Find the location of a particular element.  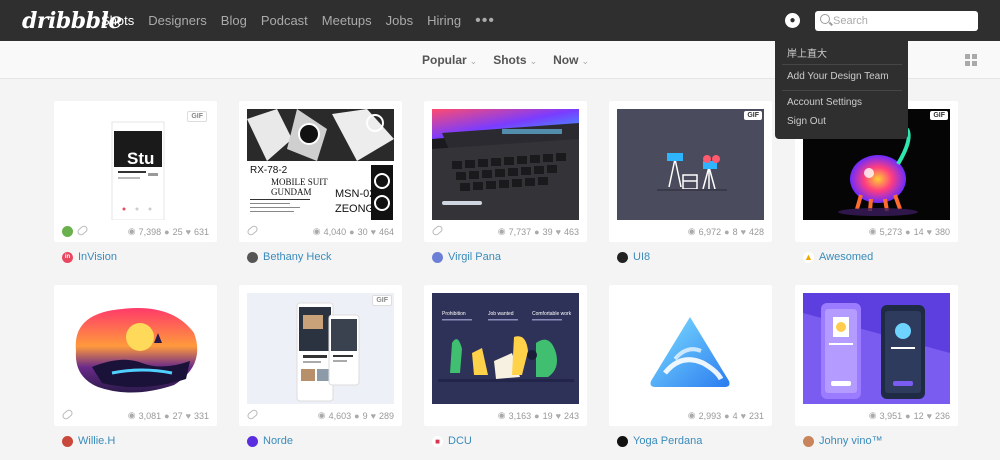

shot-author: in InVision is located at coordinates (89, 257).